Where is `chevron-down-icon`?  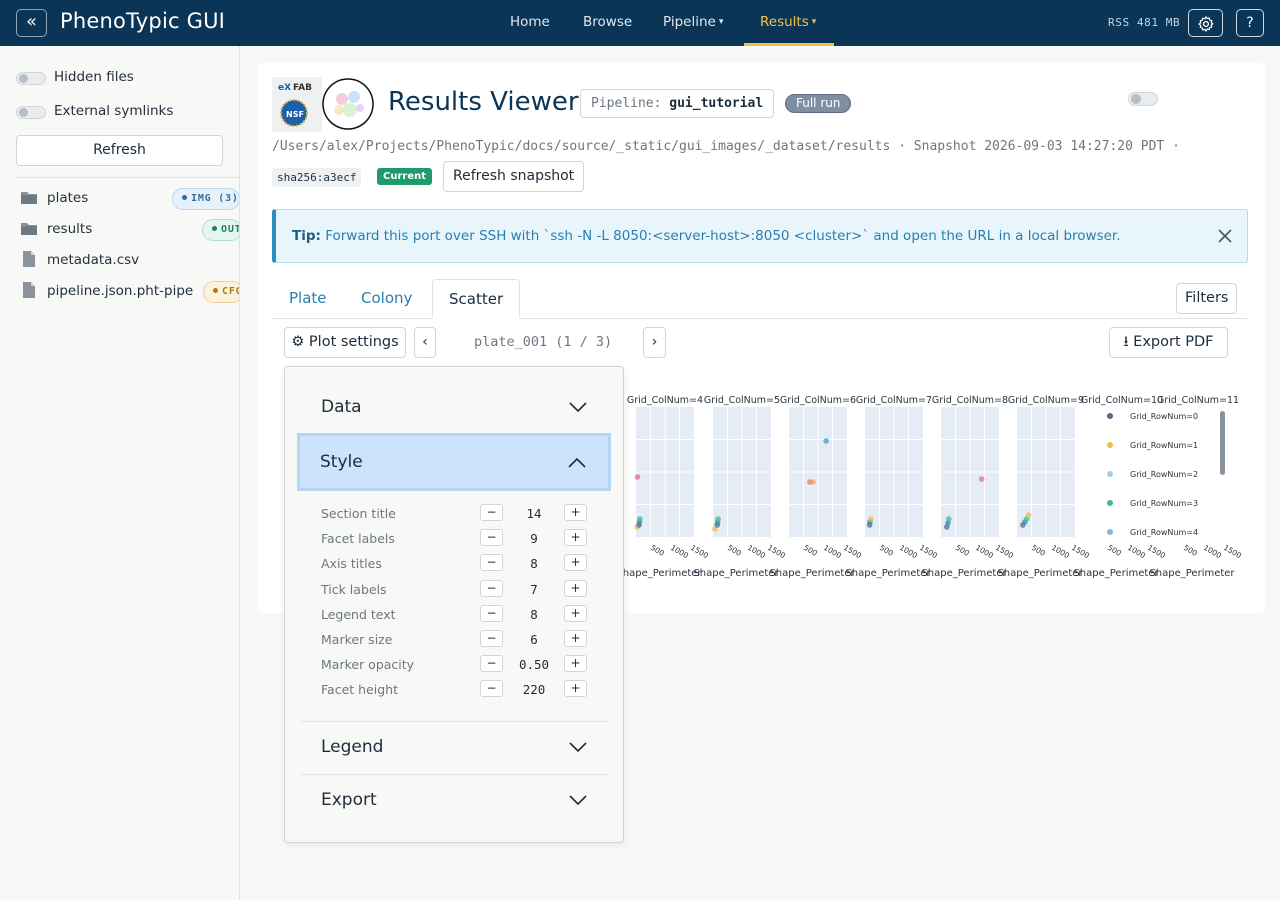 chevron-down-icon is located at coordinates (578, 747).